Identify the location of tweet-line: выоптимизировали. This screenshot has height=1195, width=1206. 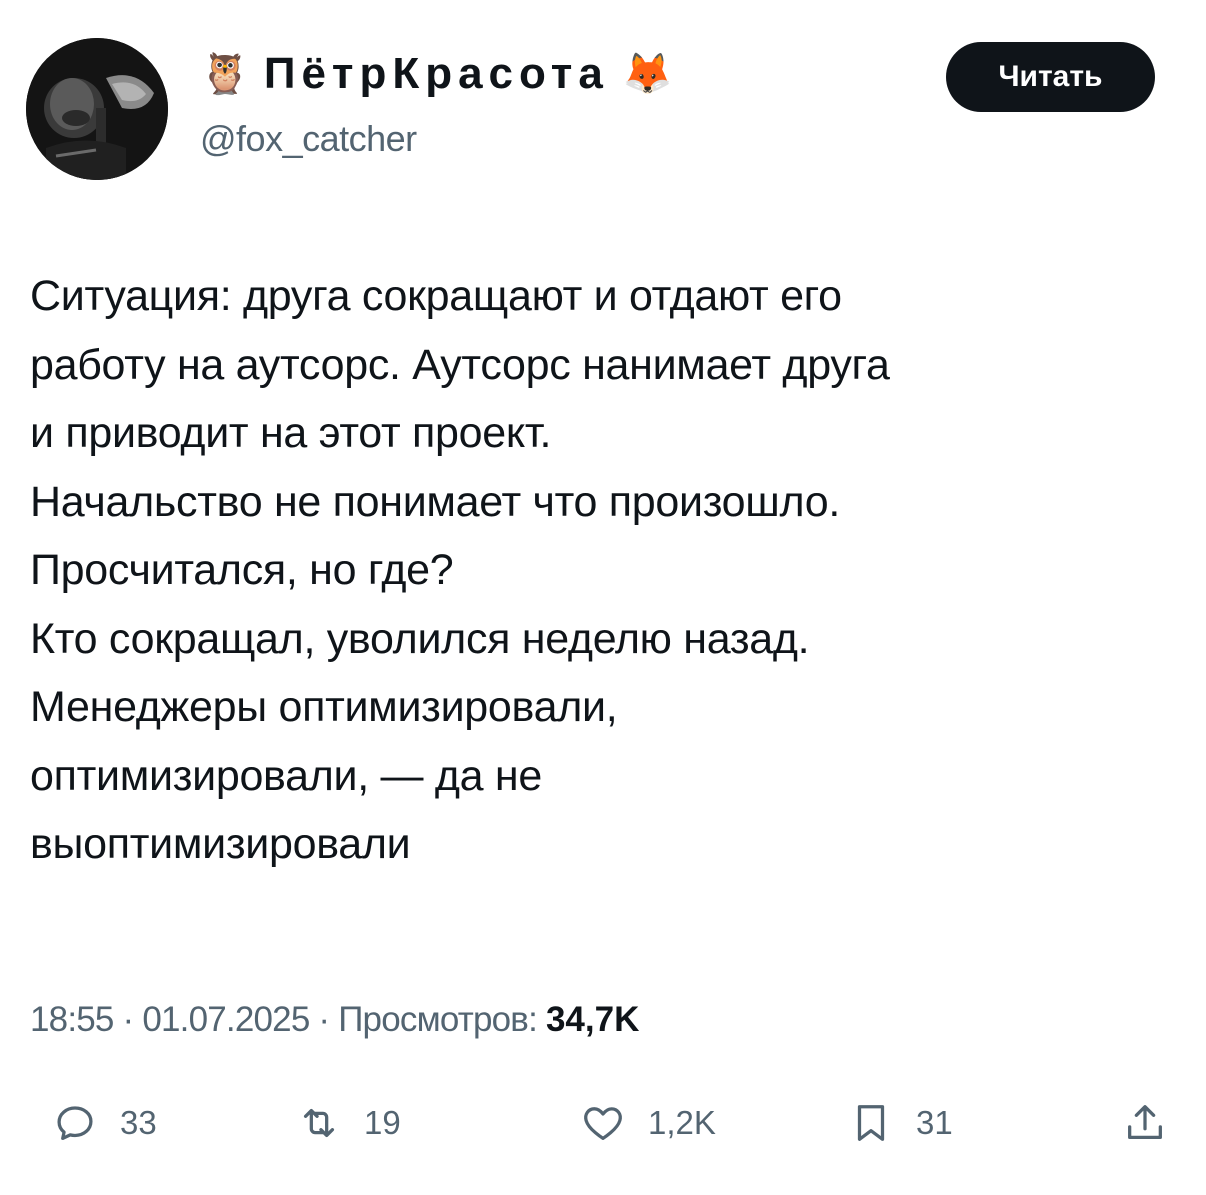
(220, 844).